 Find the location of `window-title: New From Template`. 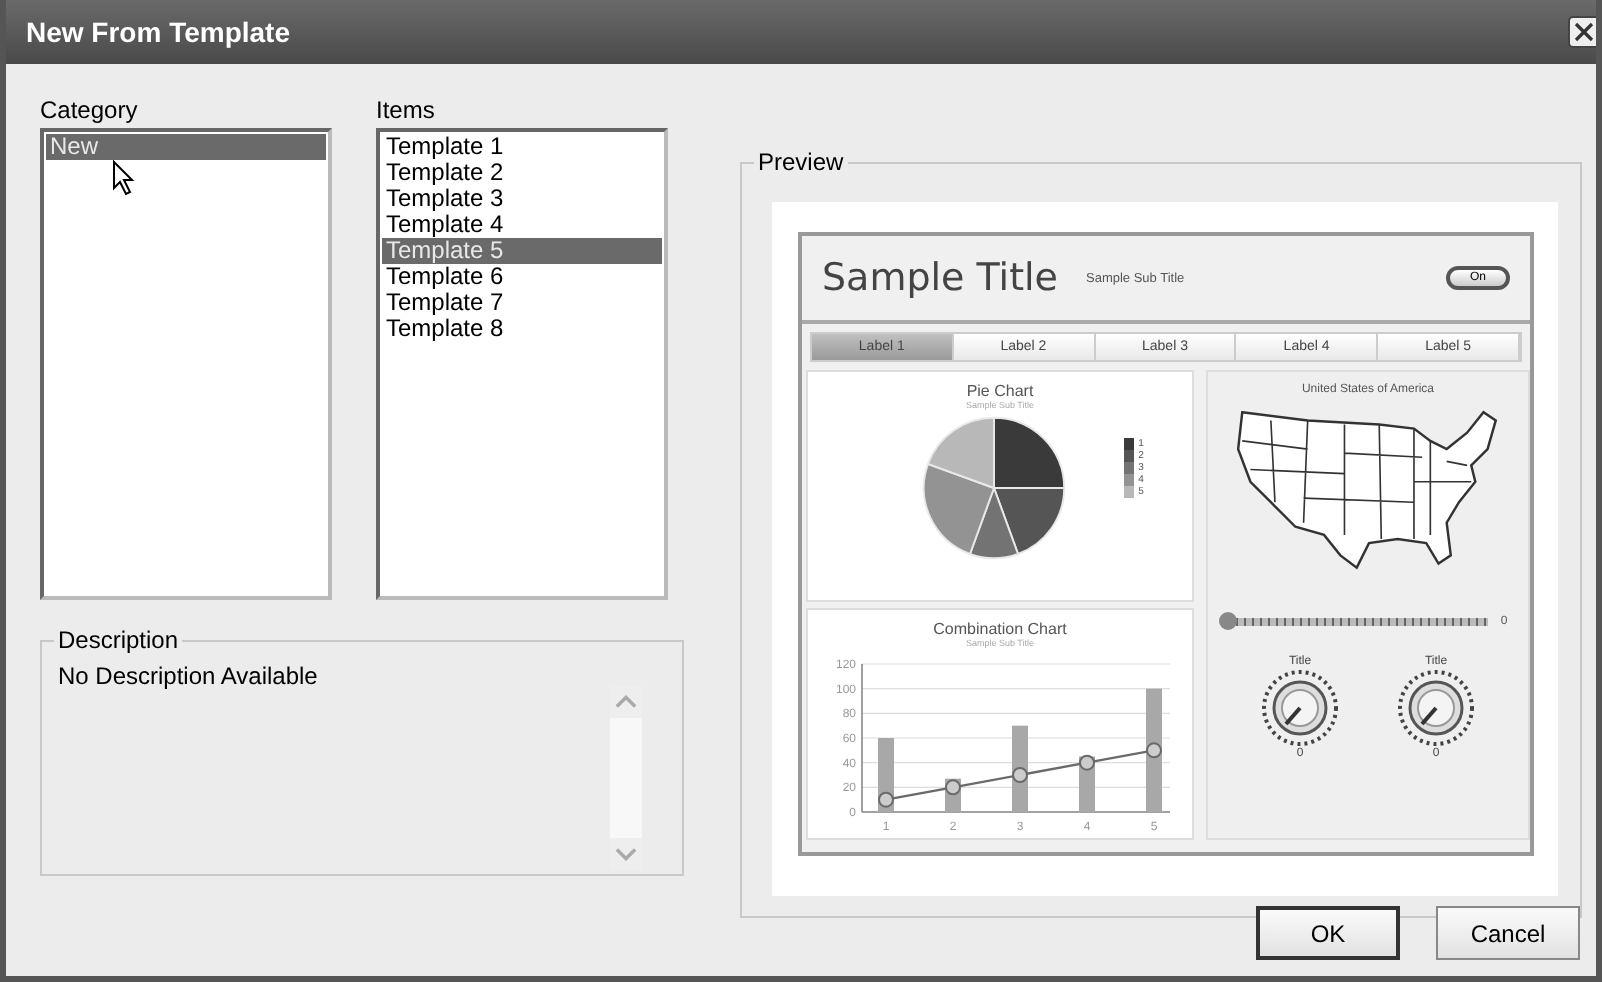

window-title: New From Template is located at coordinates (158, 32).